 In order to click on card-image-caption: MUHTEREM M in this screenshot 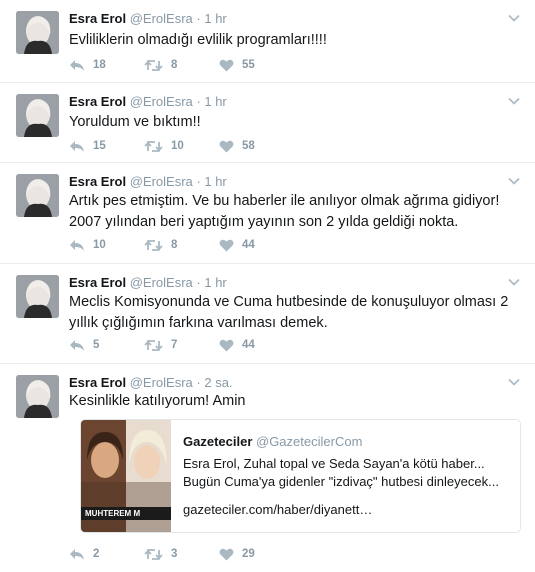, I will do `click(126, 513)`.